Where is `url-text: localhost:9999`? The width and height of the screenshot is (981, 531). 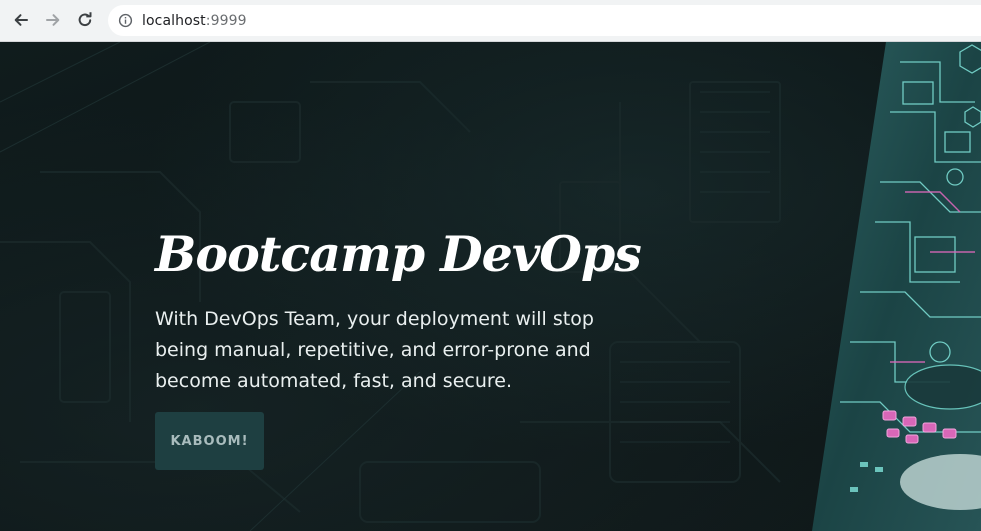
url-text: localhost:9999 is located at coordinates (194, 21).